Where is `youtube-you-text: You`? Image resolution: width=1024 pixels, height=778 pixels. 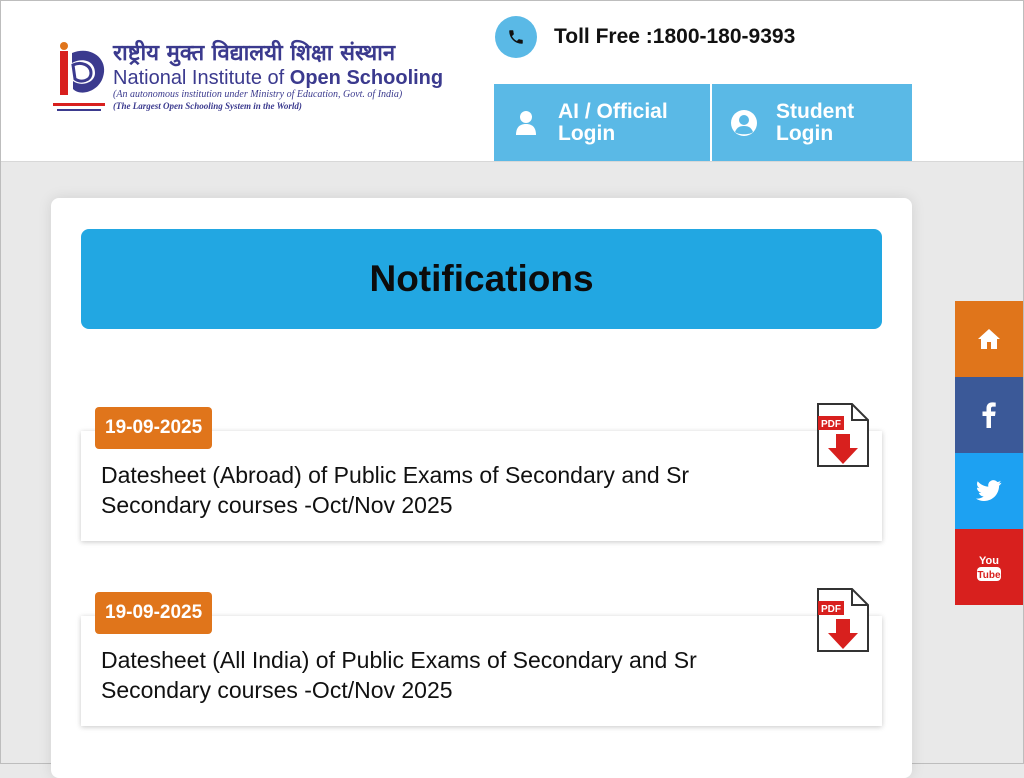
youtube-you-text: You is located at coordinates (989, 561).